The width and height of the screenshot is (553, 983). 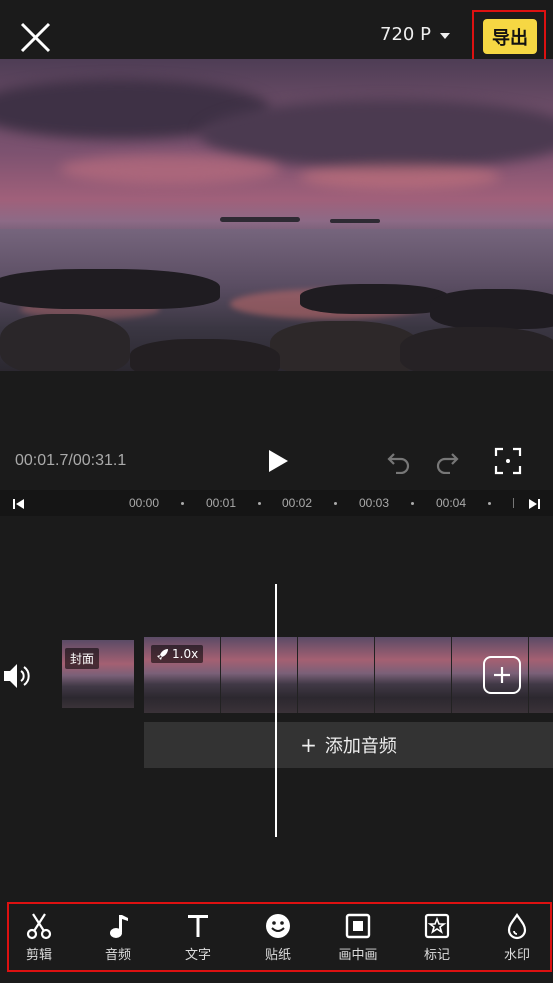 What do you see at coordinates (437, 940) in the screenshot?
I see `tool-mark: 标记` at bounding box center [437, 940].